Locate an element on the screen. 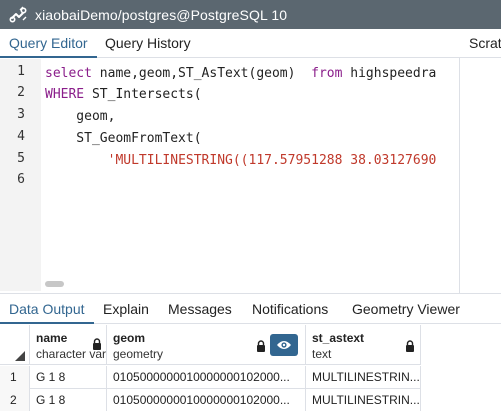 The height and width of the screenshot is (411, 501). title-bar: xiaobaiDemo/postgres@PostgreSQL 10 is located at coordinates (250, 14).